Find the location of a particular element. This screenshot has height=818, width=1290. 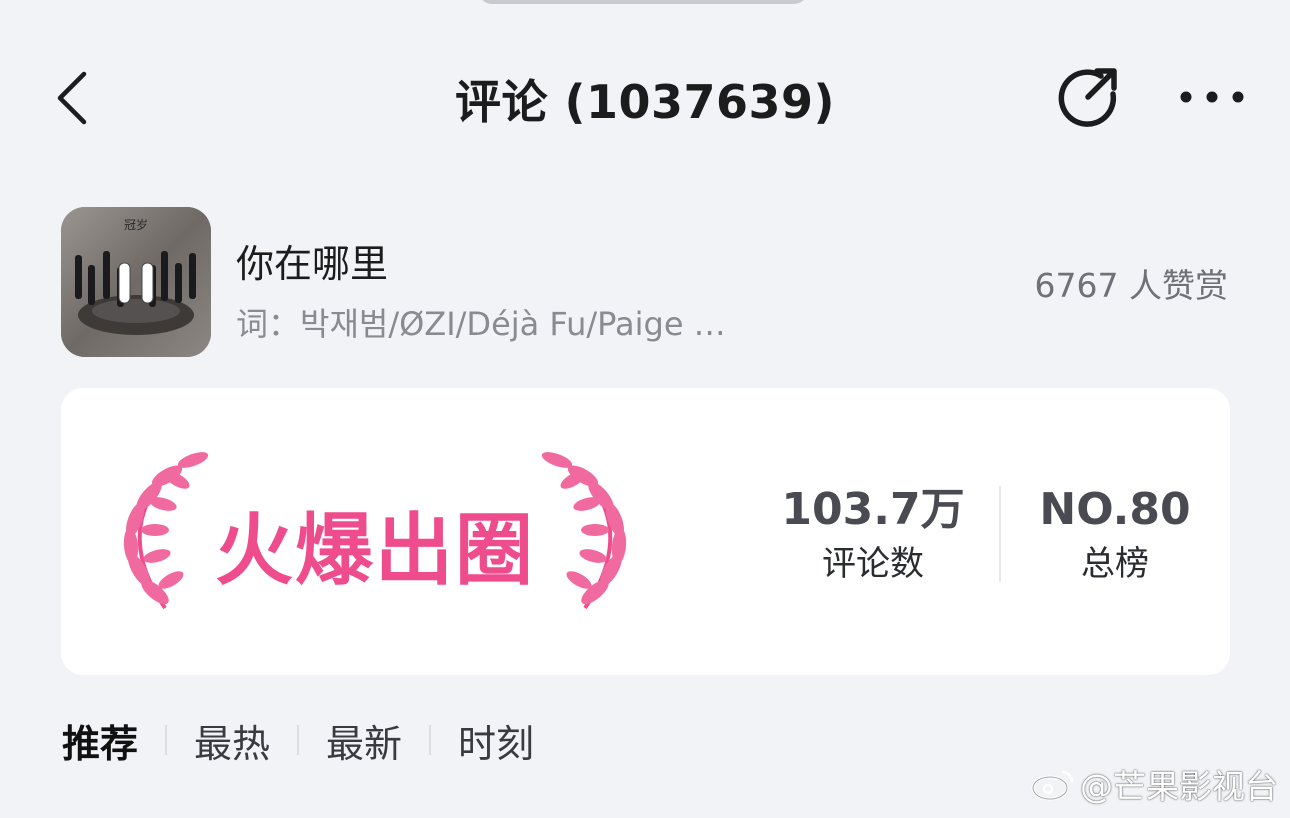

hot-badge: 火爆出圈 is located at coordinates (375, 531).